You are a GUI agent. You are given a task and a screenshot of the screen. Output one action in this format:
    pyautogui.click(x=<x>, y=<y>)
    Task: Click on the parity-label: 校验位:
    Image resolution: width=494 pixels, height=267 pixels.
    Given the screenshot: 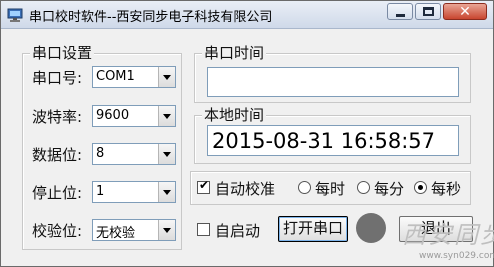 What is the action you would take?
    pyautogui.click(x=57, y=231)
    